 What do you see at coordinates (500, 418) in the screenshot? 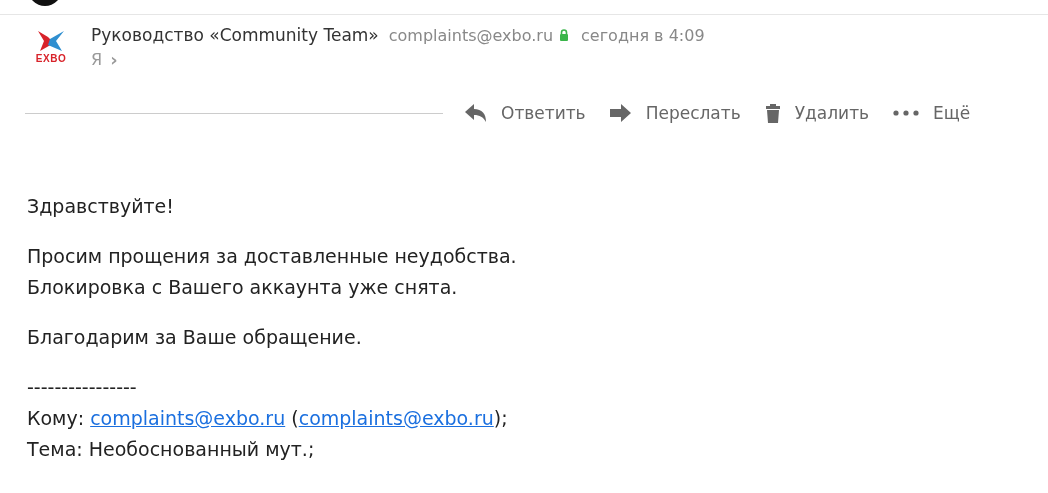
I see `paren-text: );` at bounding box center [500, 418].